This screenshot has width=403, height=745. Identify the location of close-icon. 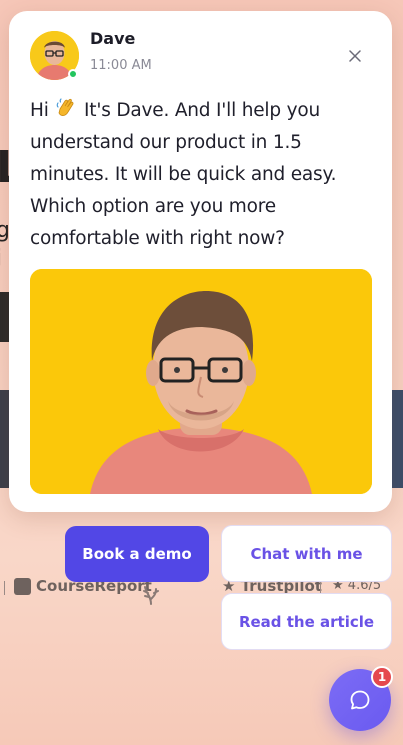
(355, 56).